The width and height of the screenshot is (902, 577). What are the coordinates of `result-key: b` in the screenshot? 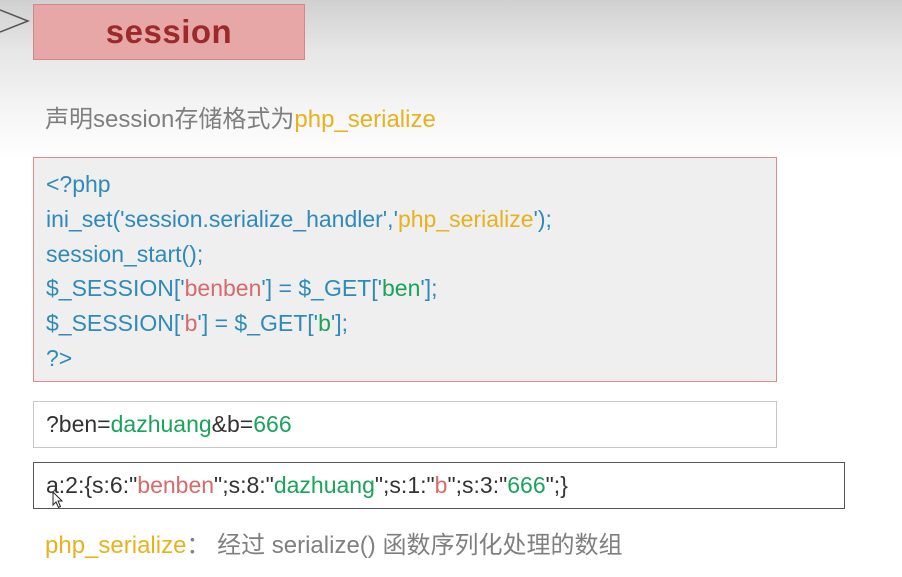 It's located at (441, 485).